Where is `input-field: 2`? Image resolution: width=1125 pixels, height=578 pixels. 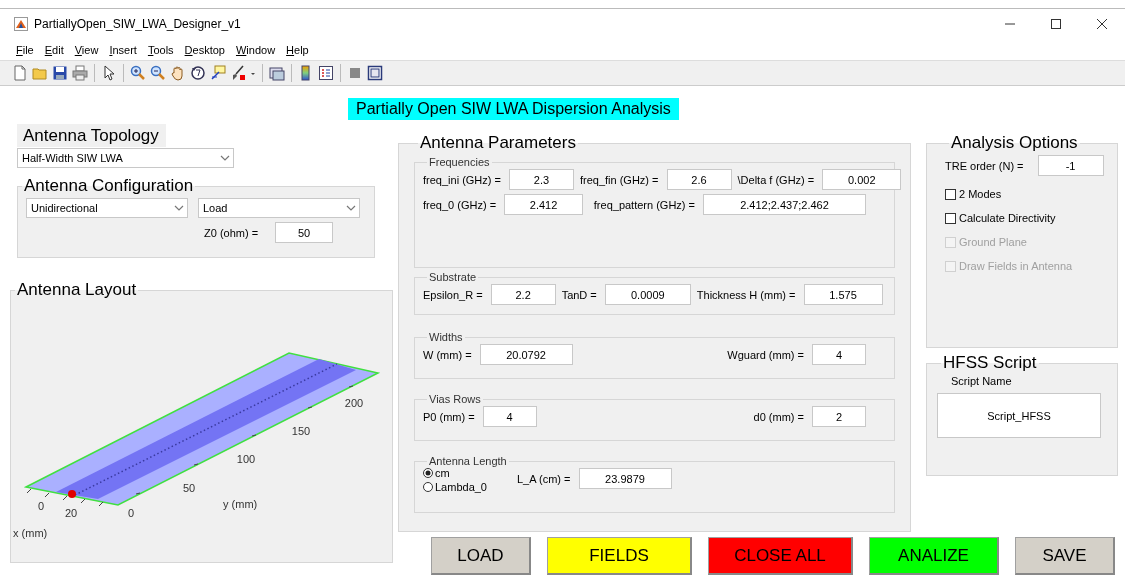 input-field: 2 is located at coordinates (839, 416).